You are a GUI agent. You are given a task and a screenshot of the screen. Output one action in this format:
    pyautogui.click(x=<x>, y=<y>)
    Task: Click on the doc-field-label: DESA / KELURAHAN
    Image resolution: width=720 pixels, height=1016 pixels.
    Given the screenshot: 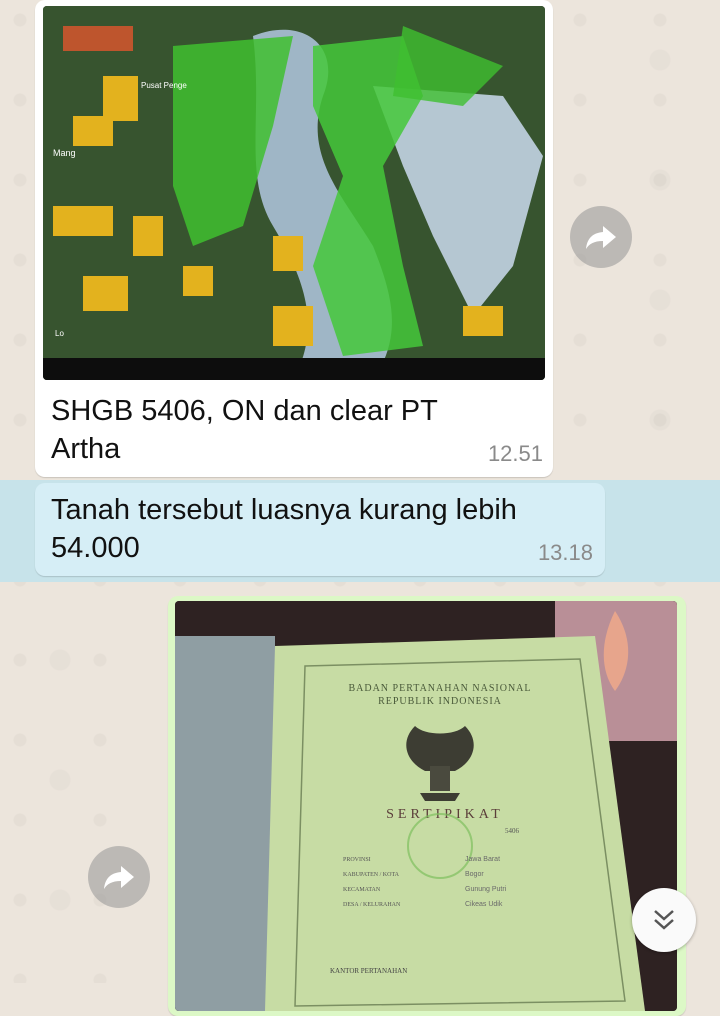 What is the action you would take?
    pyautogui.click(x=372, y=905)
    